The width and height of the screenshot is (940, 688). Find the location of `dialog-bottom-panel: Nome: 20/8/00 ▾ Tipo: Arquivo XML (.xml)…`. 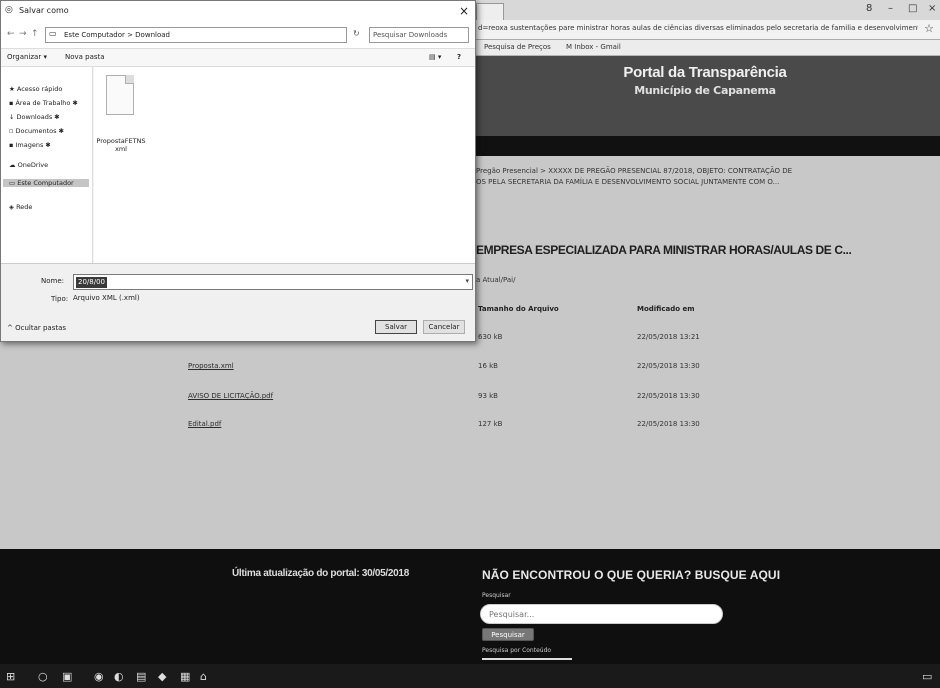

dialog-bottom-panel: Nome: 20/8/00 ▾ Tipo: Arquivo XML (.xml)… is located at coordinates (238, 302).